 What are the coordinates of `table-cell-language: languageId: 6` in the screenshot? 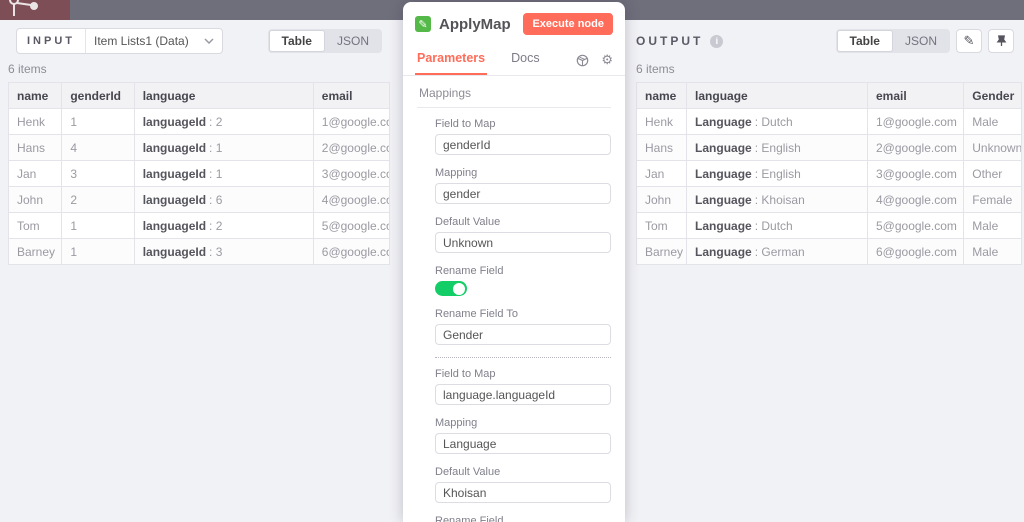 It's located at (223, 199).